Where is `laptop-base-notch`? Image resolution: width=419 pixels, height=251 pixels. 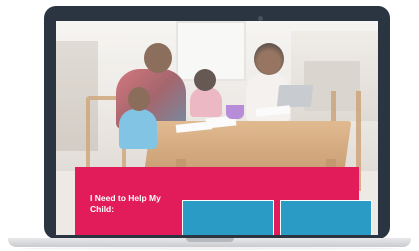
laptop-base-notch is located at coordinates (210, 240).